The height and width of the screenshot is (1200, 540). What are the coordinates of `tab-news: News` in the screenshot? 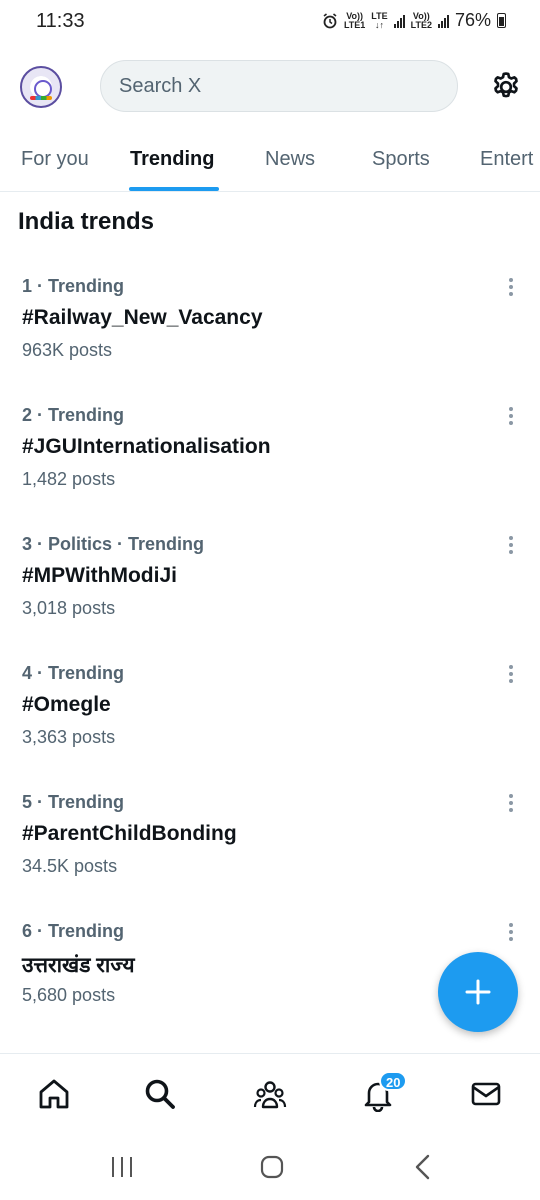 It's located at (290, 159).